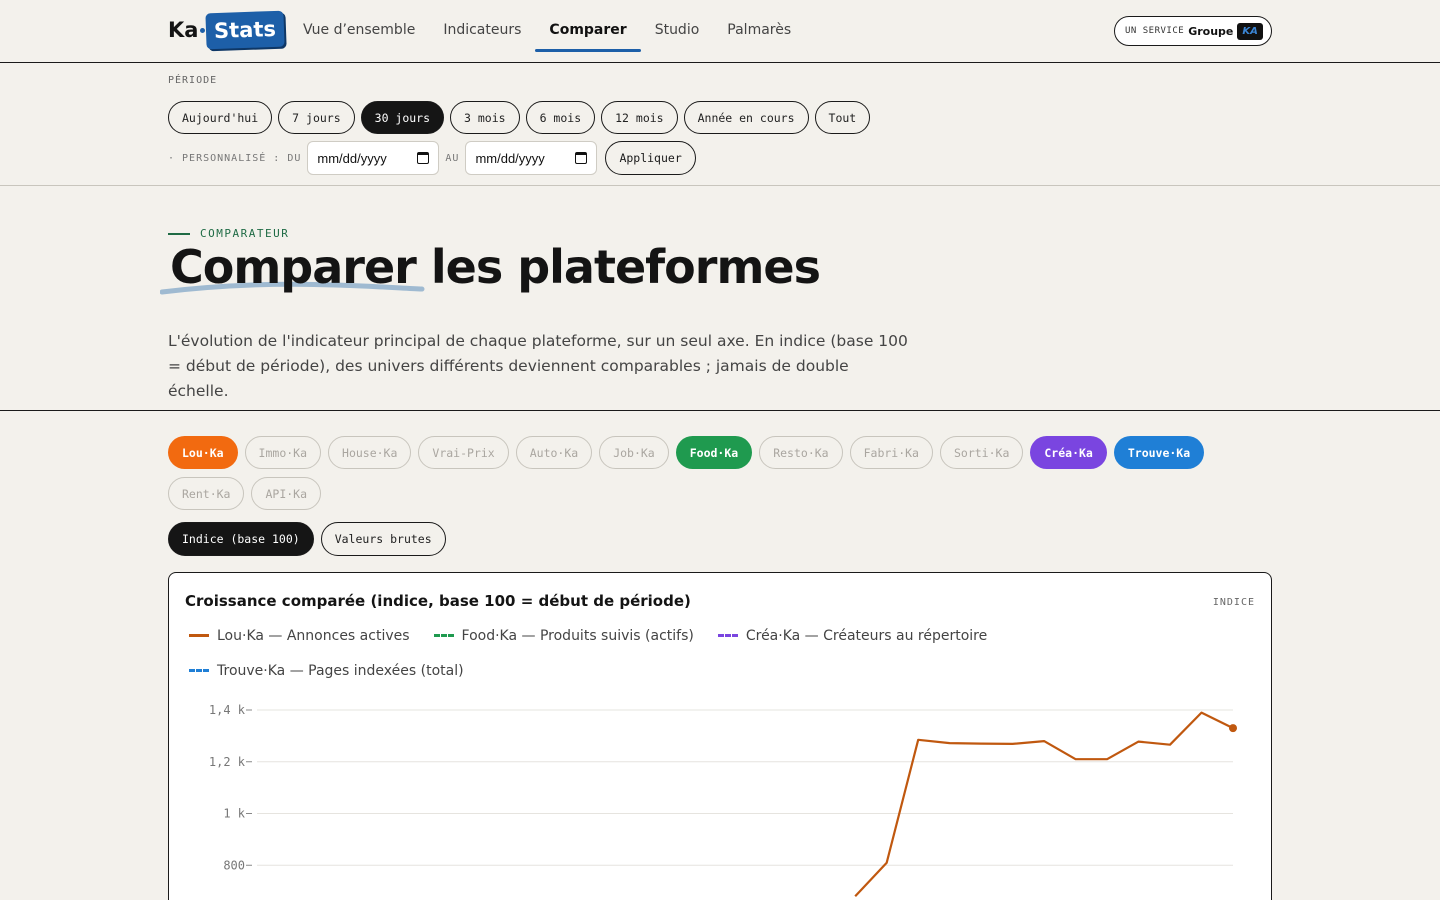 This screenshot has height=900, width=1440. What do you see at coordinates (203, 452) in the screenshot?
I see `platform-toggle: Lou·Ka` at bounding box center [203, 452].